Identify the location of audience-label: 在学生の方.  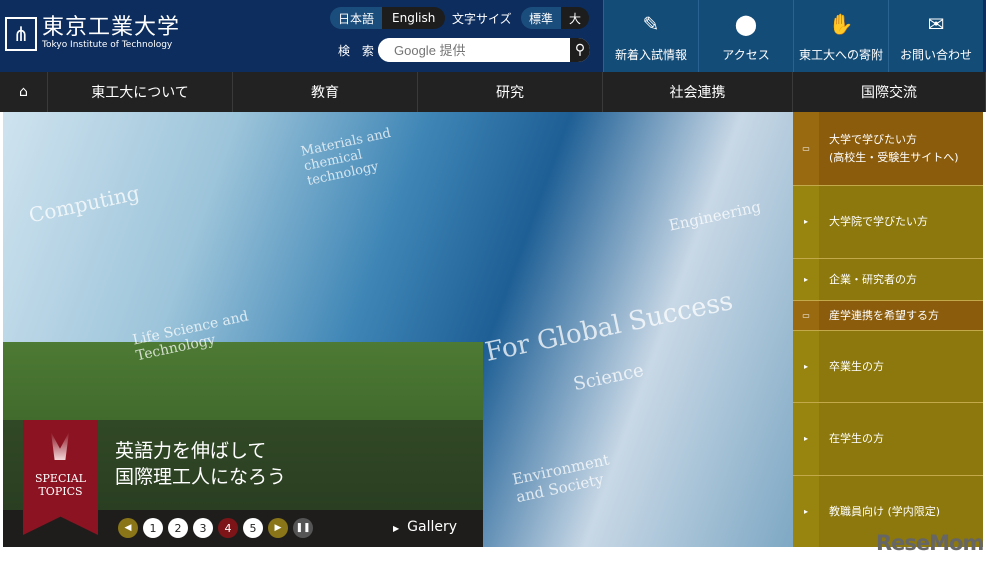
(856, 438).